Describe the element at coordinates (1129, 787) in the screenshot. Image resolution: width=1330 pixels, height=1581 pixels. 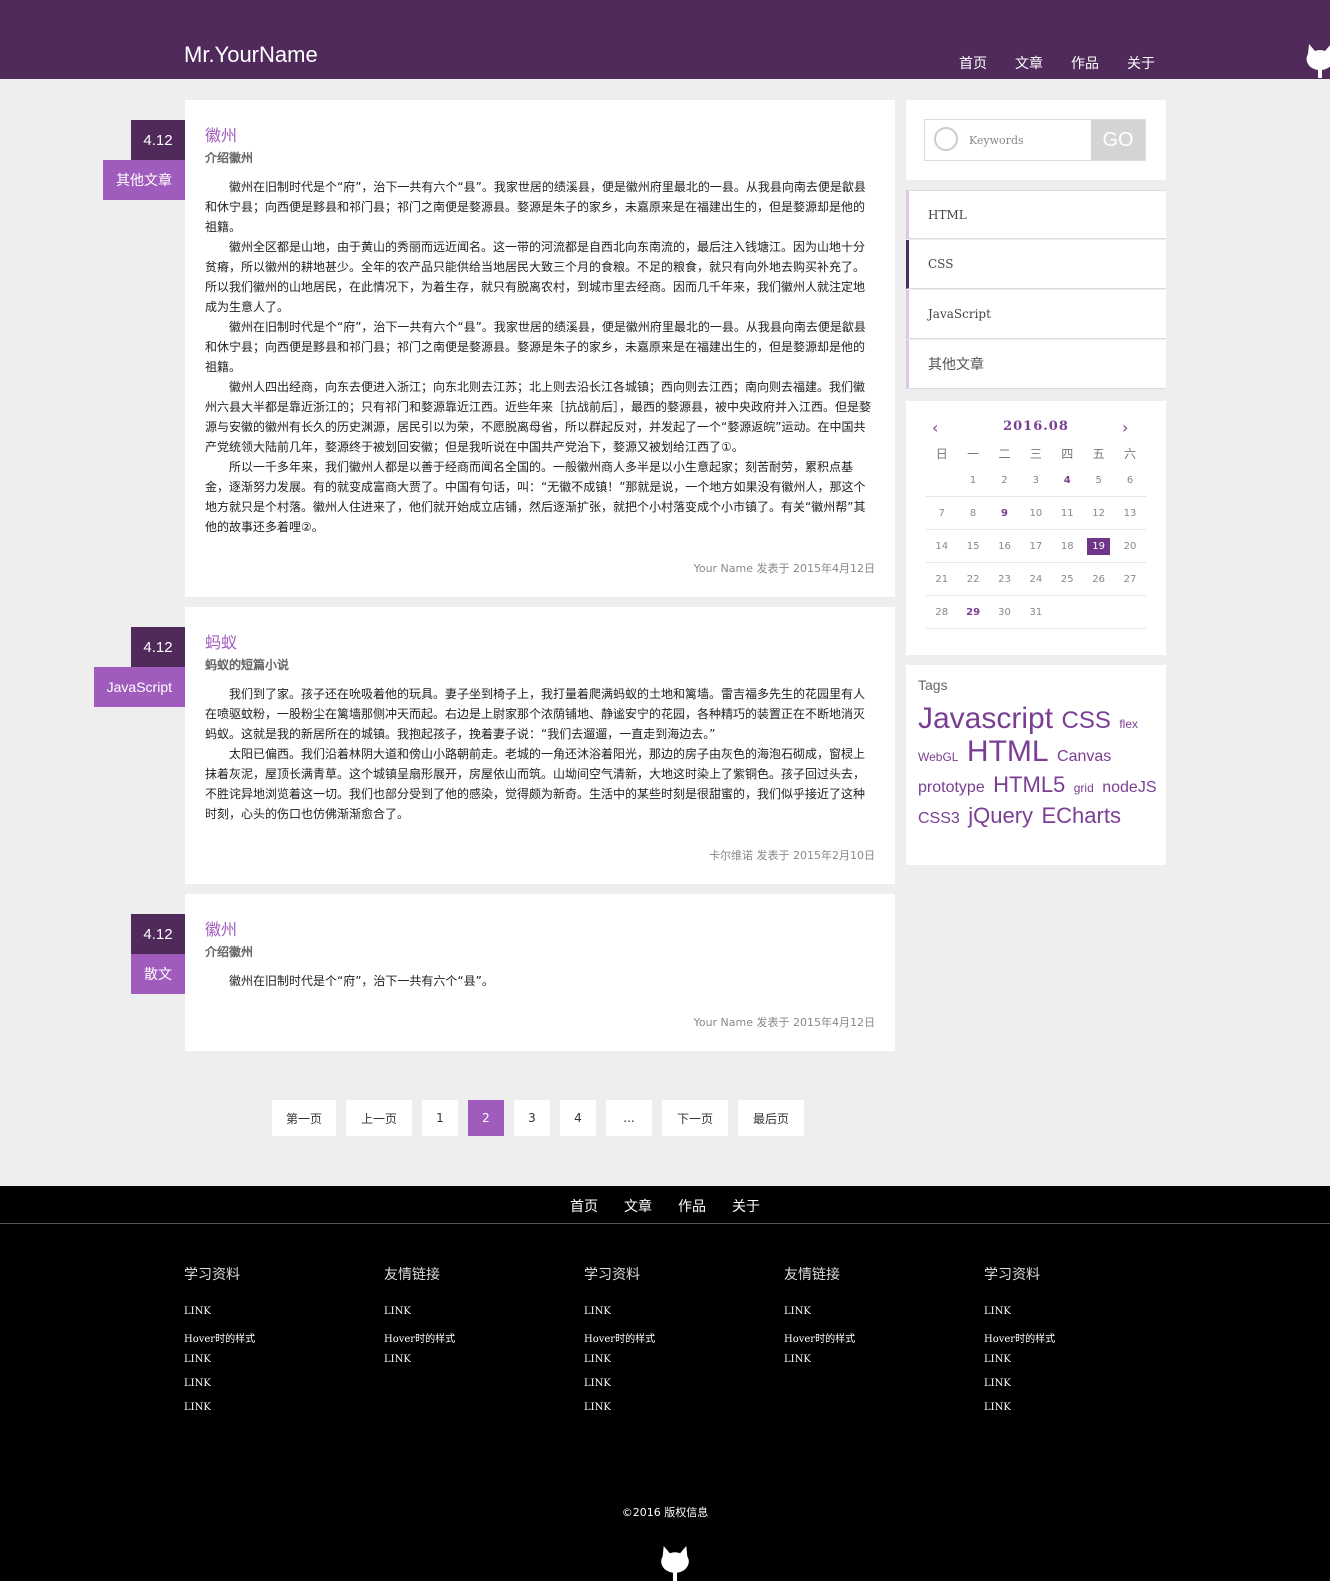
I see `tag-link: nodeJS` at that location.